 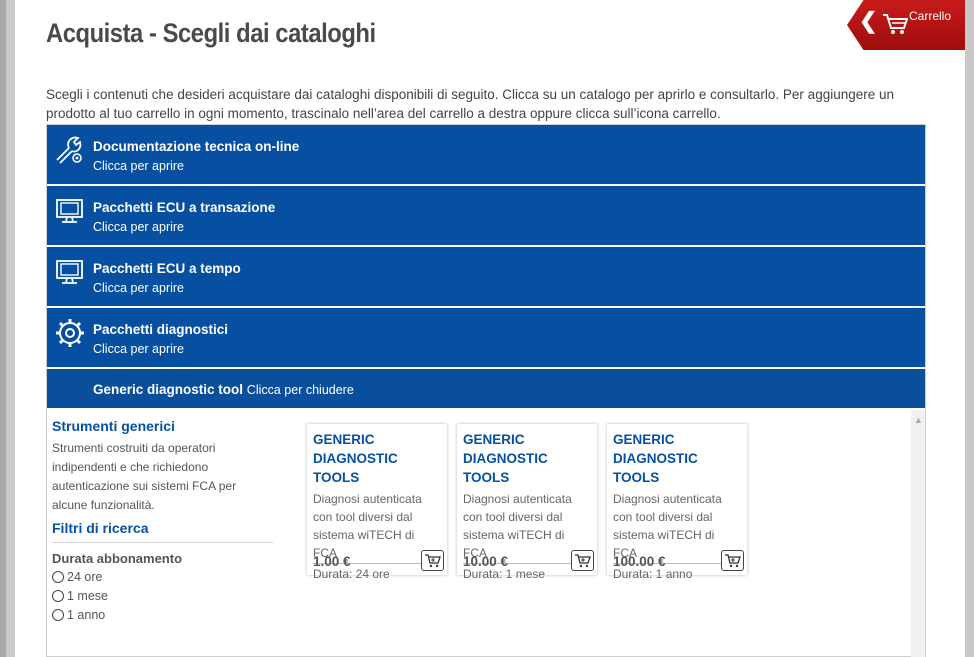 I want to click on page-title: Acquista - Scegli dai cataloghi, so click(x=211, y=33).